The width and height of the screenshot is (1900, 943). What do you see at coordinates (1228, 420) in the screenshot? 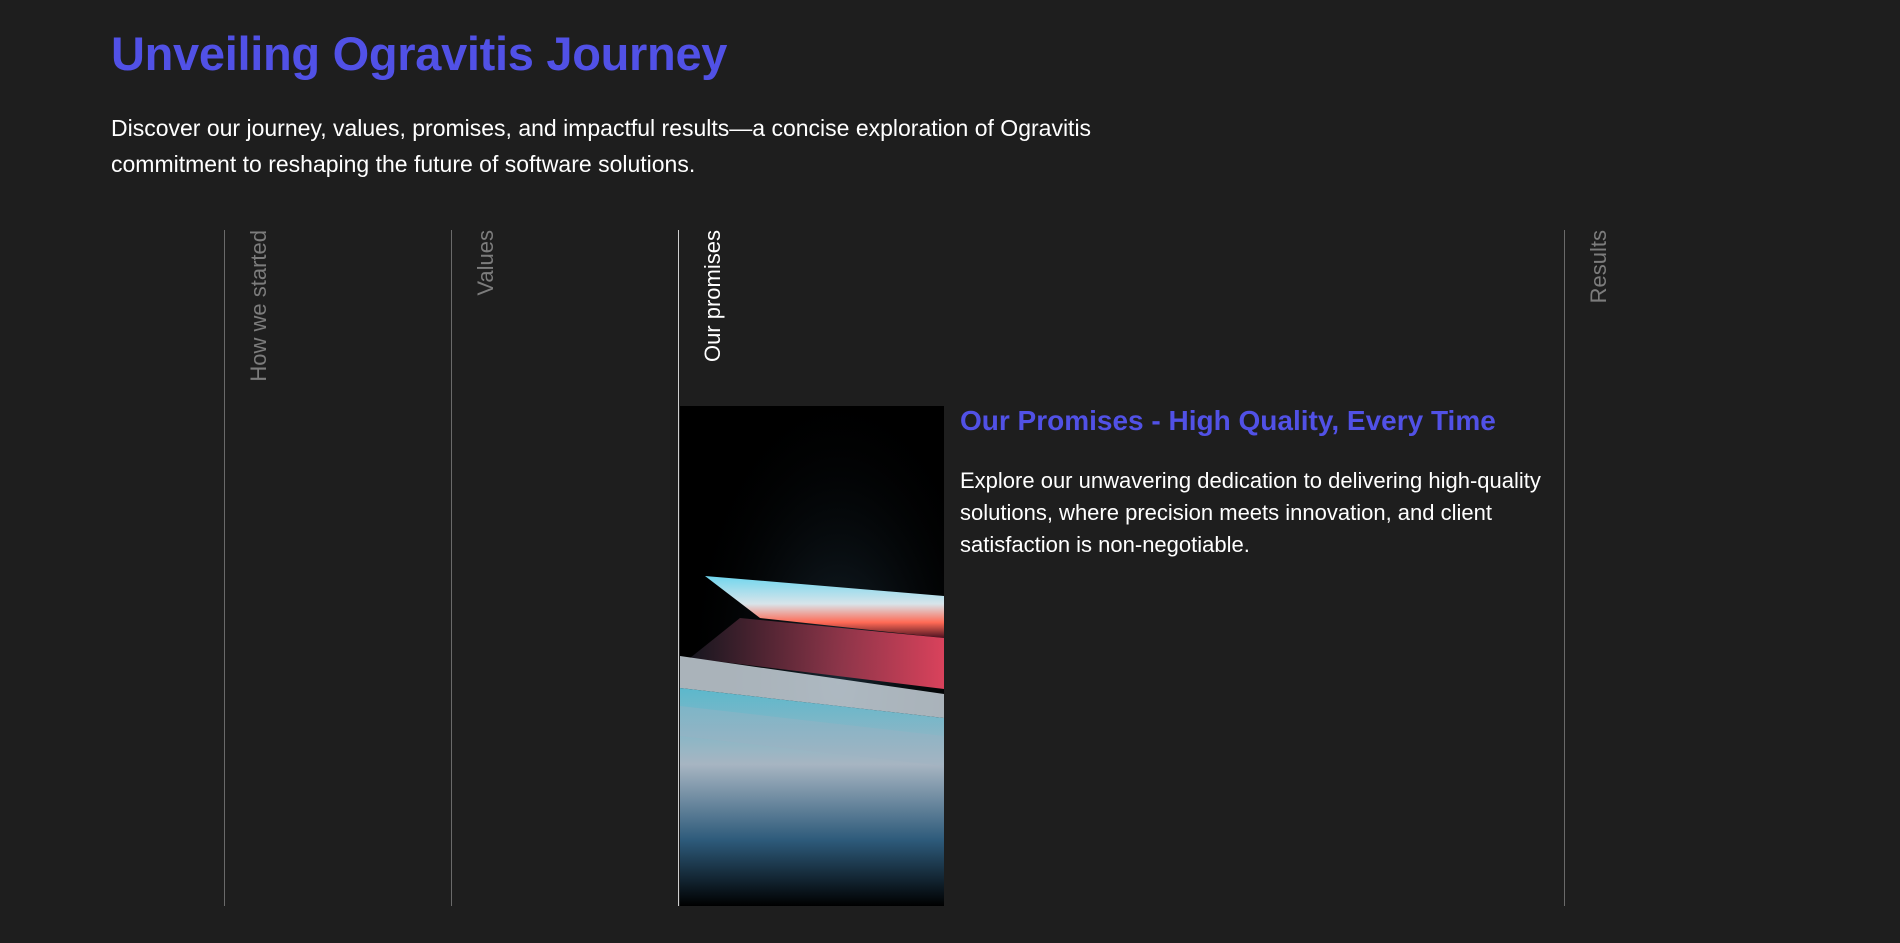
I see `panel-heading: Our Promises - High Quality, Every Time` at bounding box center [1228, 420].